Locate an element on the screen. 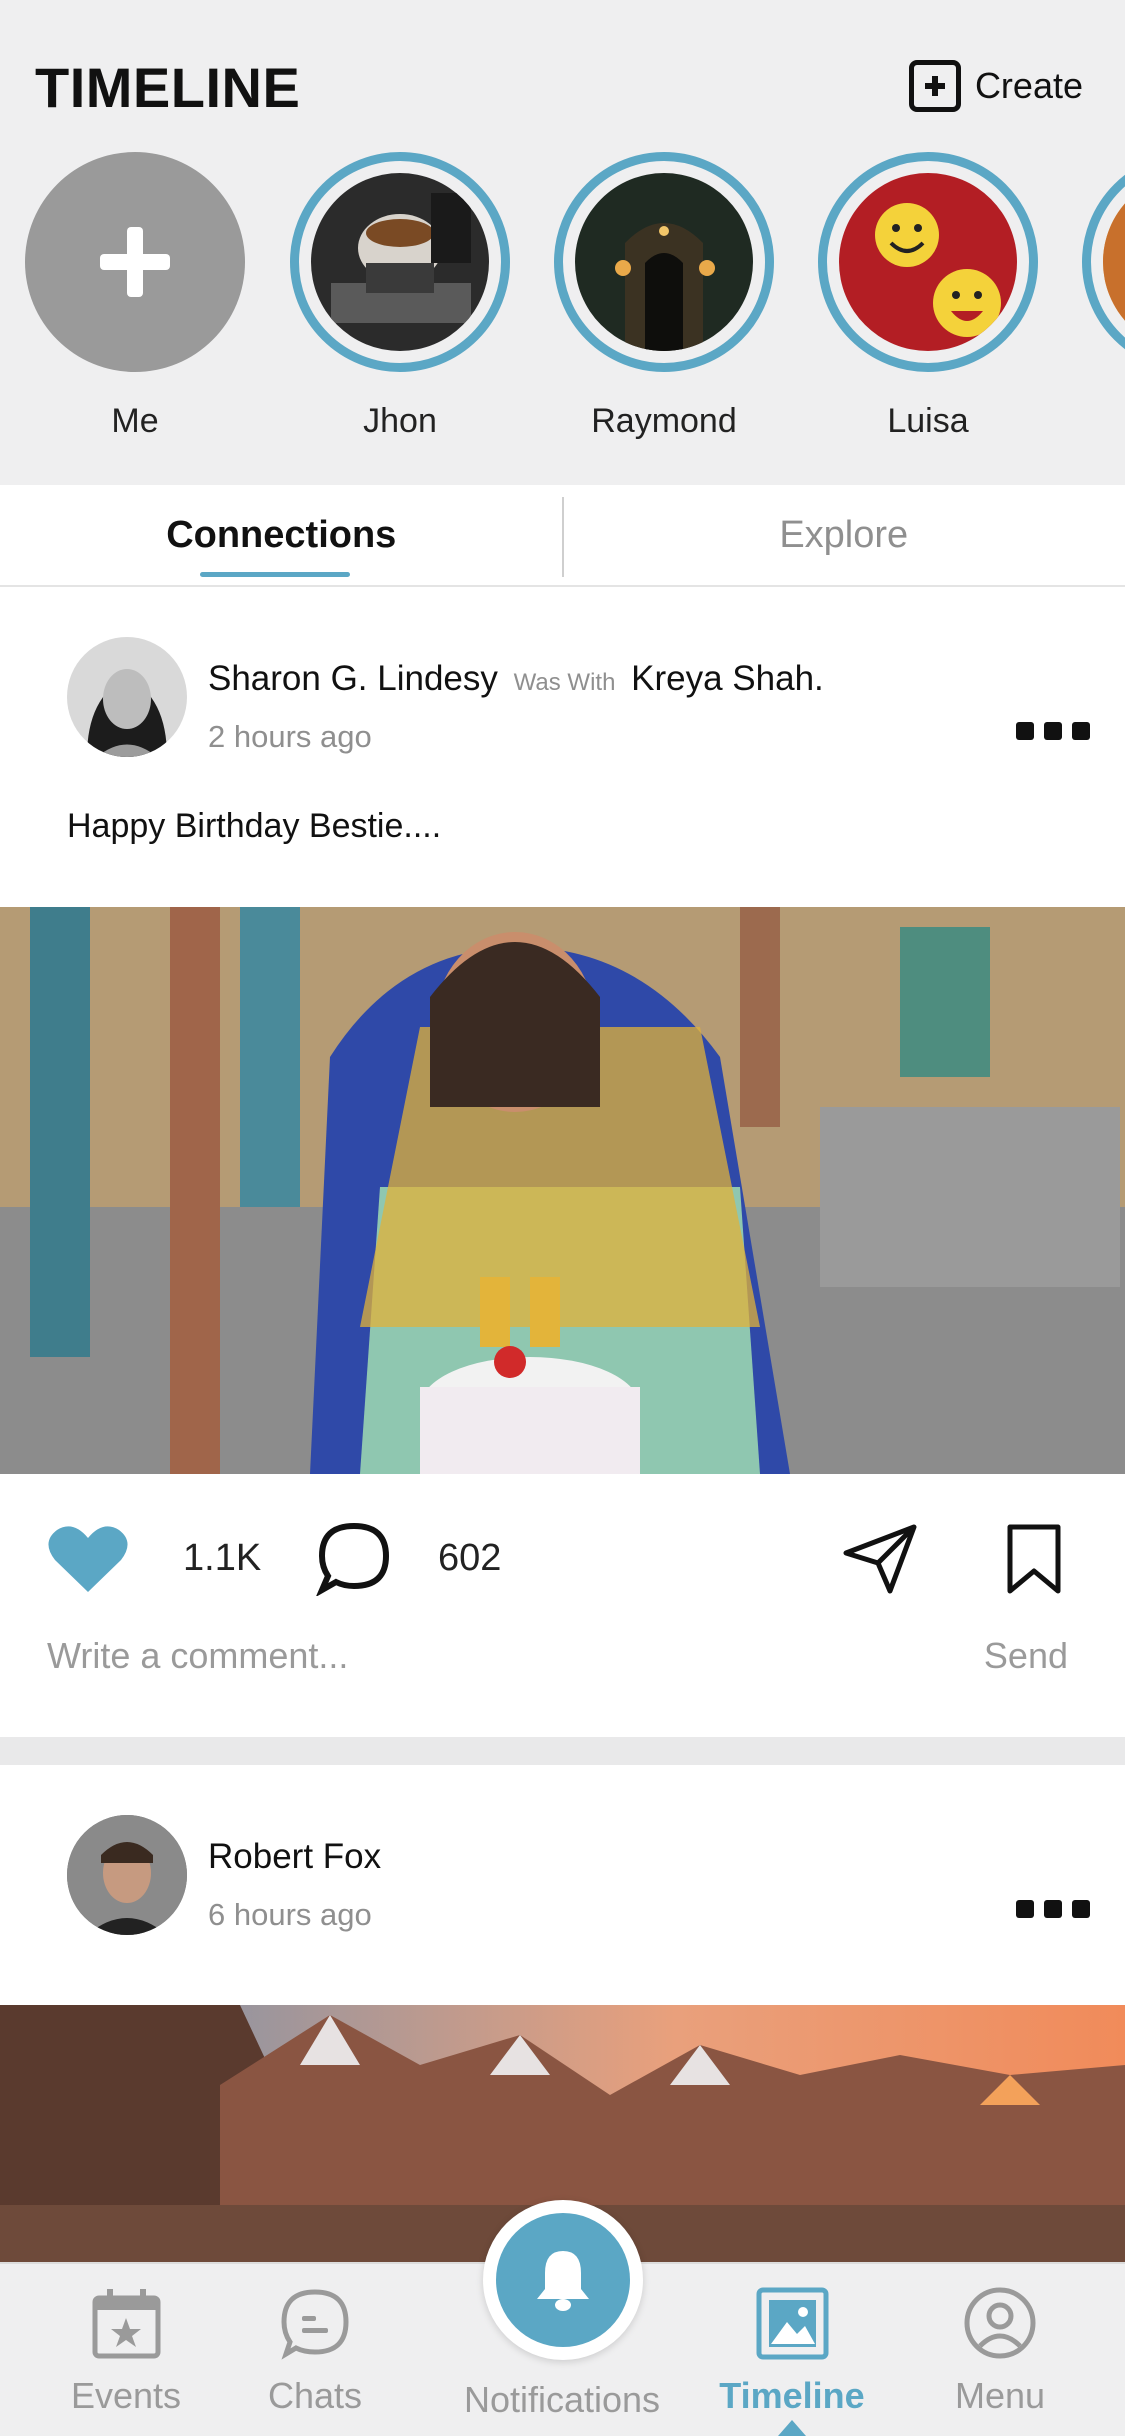  active-tab-indicator is located at coordinates (275, 574).